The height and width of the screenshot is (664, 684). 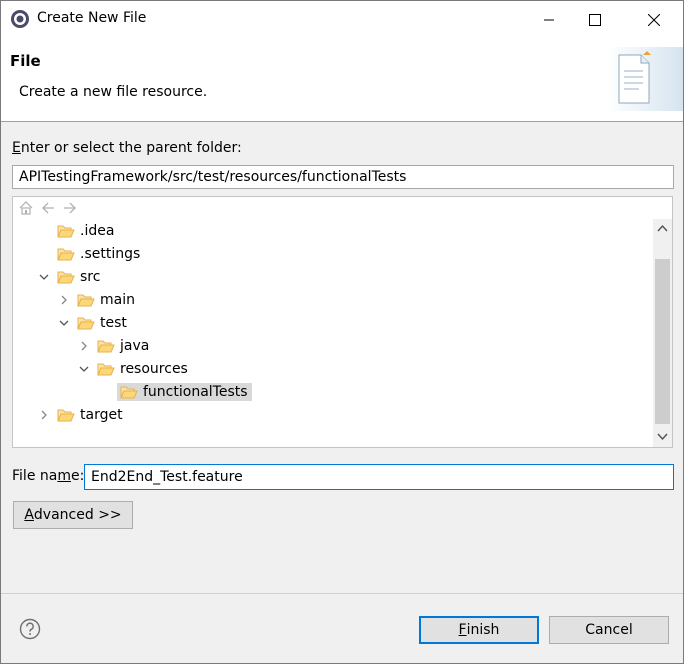 What do you see at coordinates (117, 300) in the screenshot?
I see `tree-item-label: main` at bounding box center [117, 300].